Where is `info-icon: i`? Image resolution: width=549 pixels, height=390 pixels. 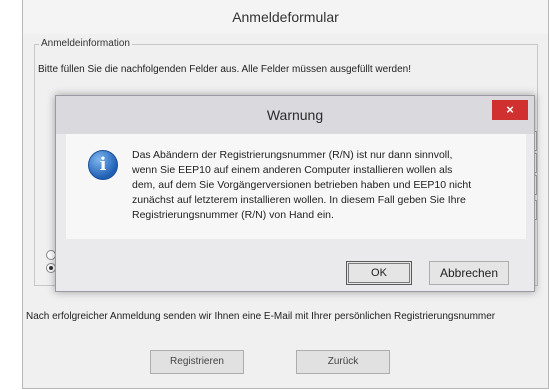
info-icon: i is located at coordinates (103, 165).